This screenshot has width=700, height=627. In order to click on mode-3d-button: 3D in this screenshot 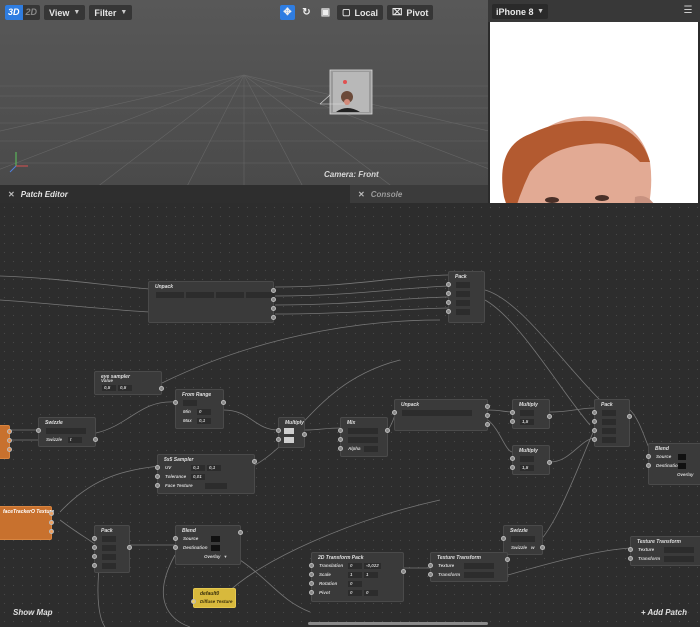, I will do `click(14, 12)`.